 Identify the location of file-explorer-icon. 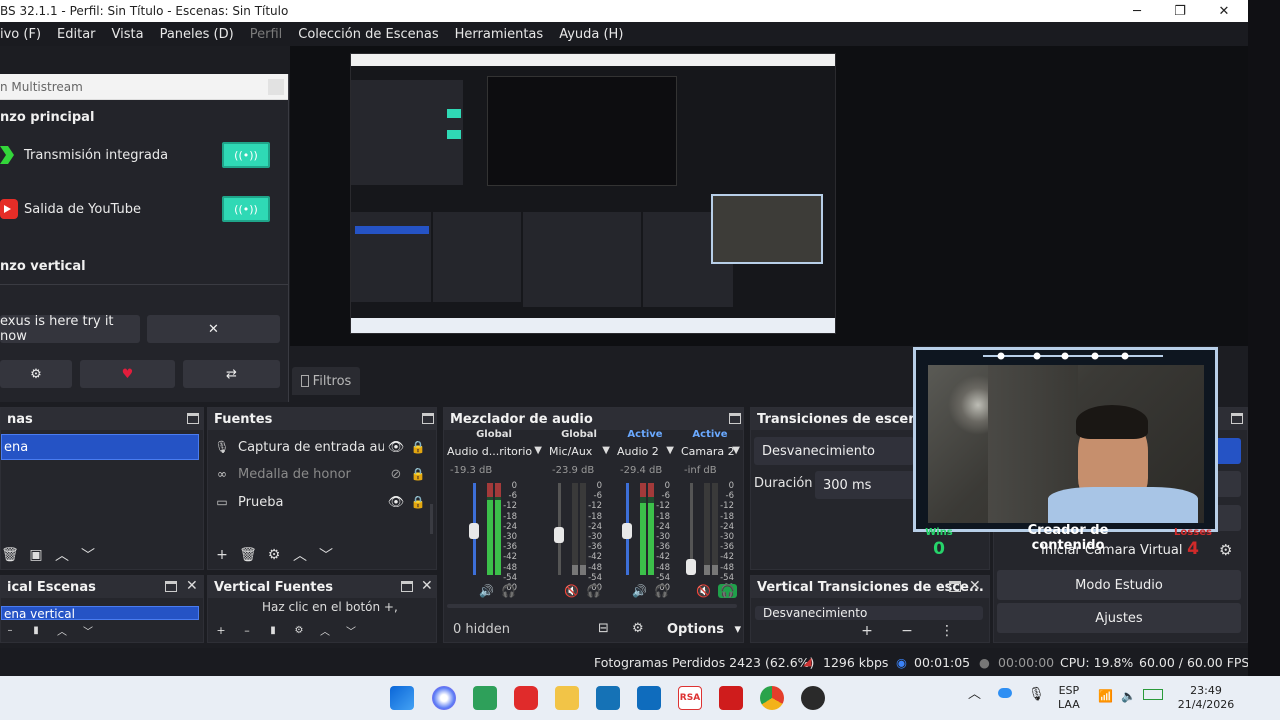
(567, 698).